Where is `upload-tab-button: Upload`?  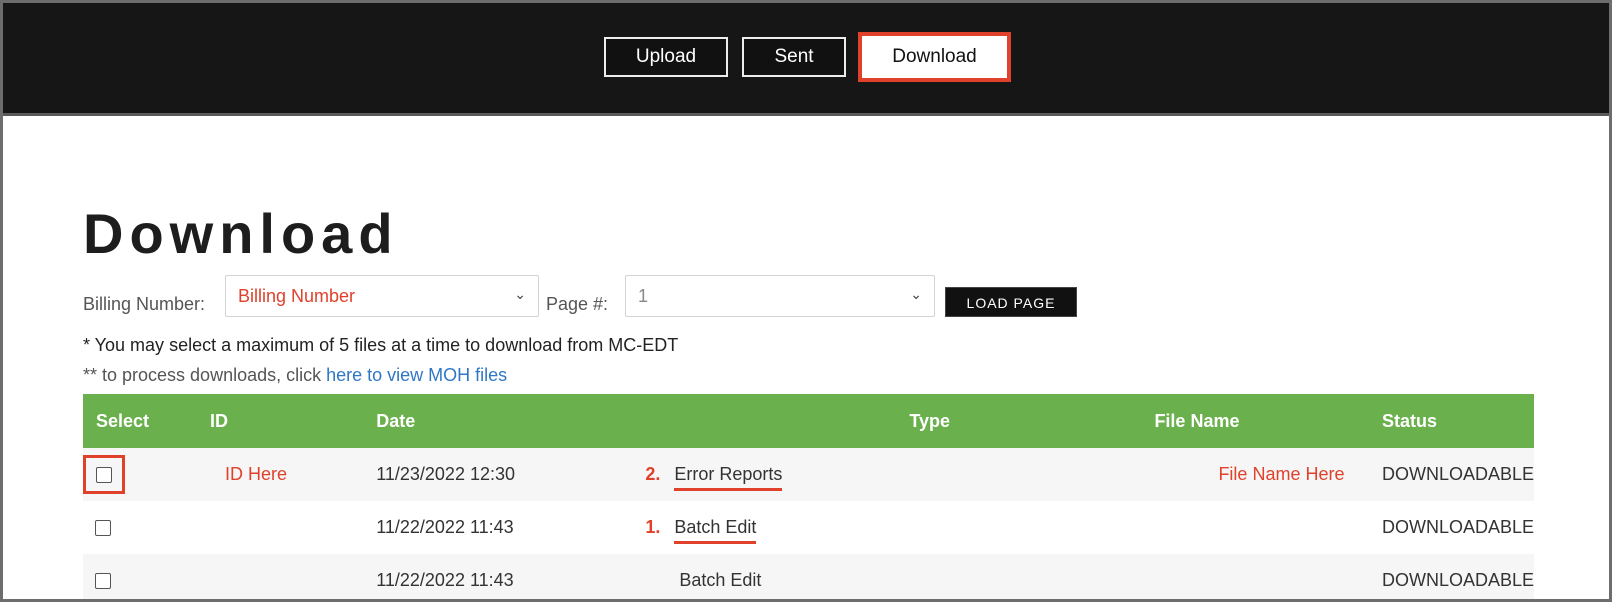
upload-tab-button: Upload is located at coordinates (666, 57).